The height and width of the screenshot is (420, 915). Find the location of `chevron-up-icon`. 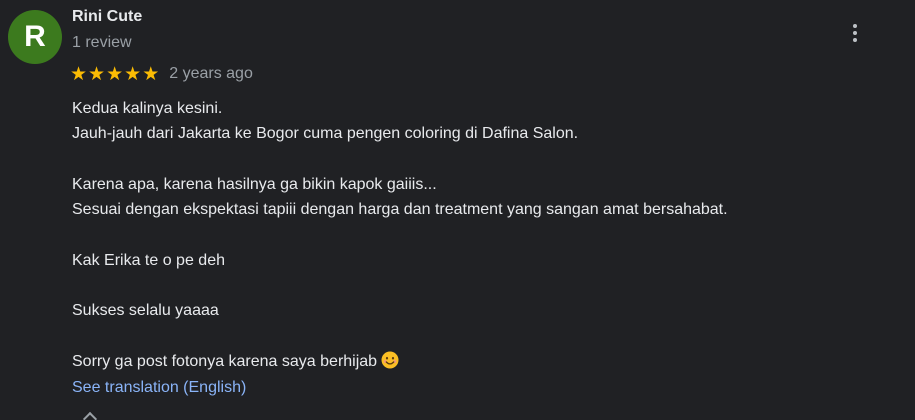

chevron-up-icon is located at coordinates (90, 415).